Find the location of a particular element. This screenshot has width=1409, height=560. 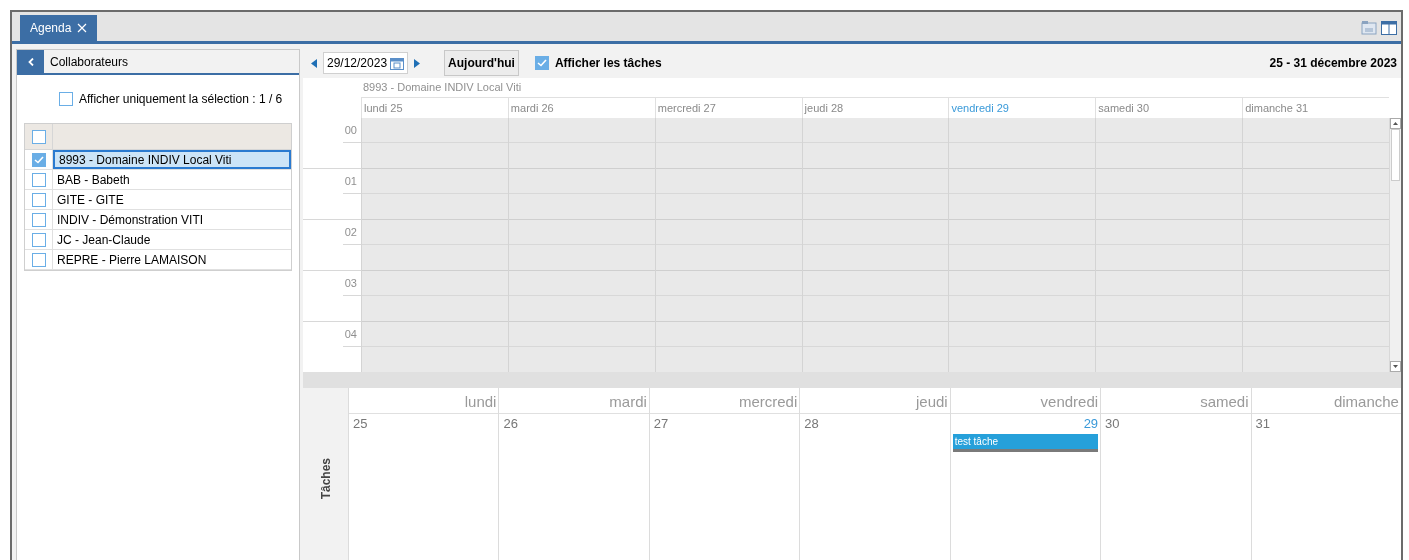

weekday-header: mardi is located at coordinates (574, 401).